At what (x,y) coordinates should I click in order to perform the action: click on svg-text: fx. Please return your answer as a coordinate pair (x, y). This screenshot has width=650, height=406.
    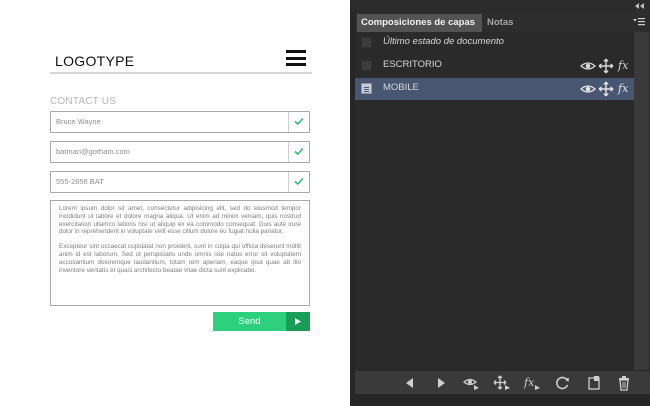
    Looking at the image, I should click on (529, 382).